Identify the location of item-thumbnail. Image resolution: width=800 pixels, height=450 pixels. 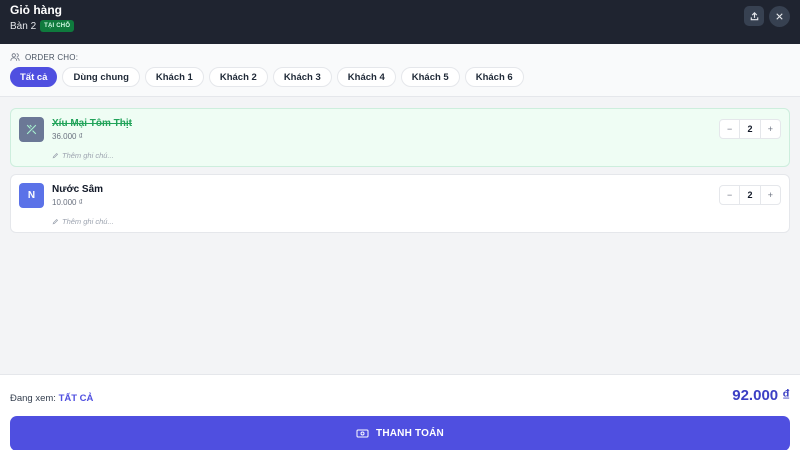
(31, 129).